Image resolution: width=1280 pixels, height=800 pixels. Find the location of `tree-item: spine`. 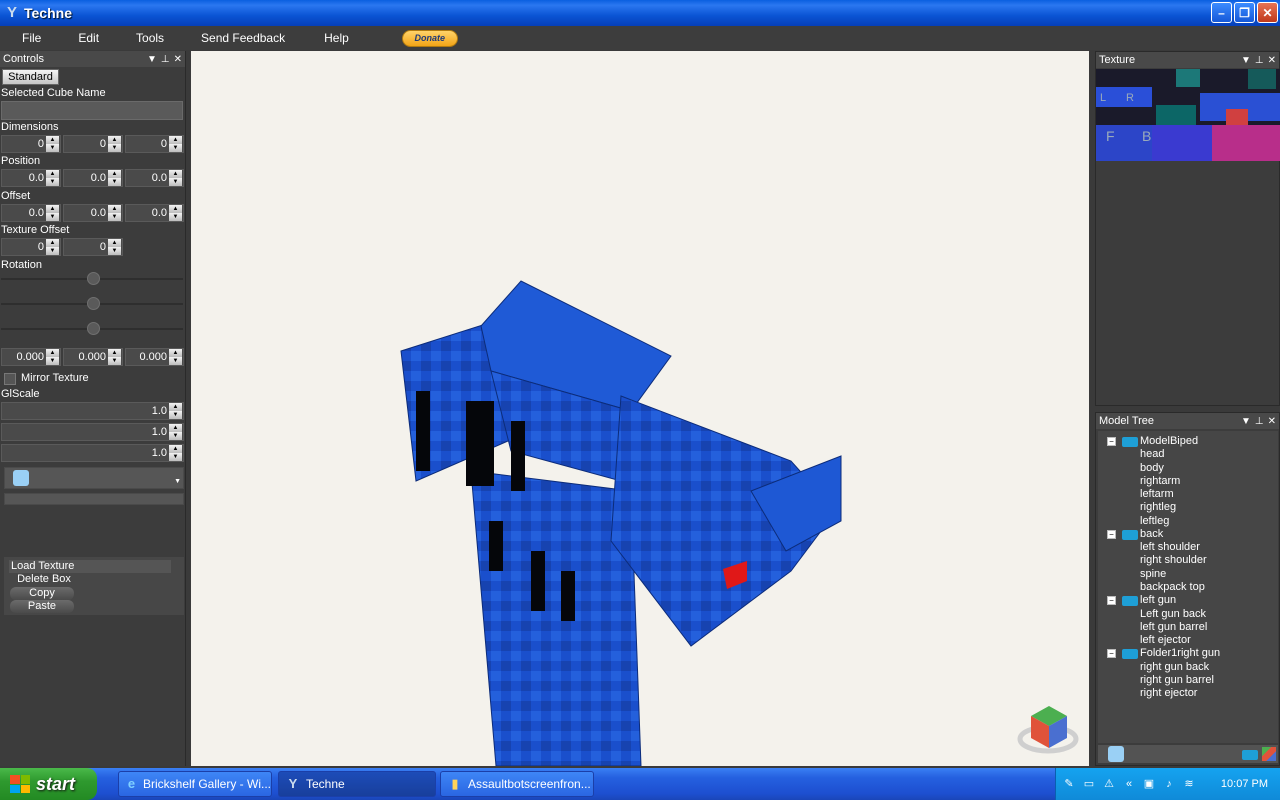

tree-item: spine is located at coordinates (1132, 574).